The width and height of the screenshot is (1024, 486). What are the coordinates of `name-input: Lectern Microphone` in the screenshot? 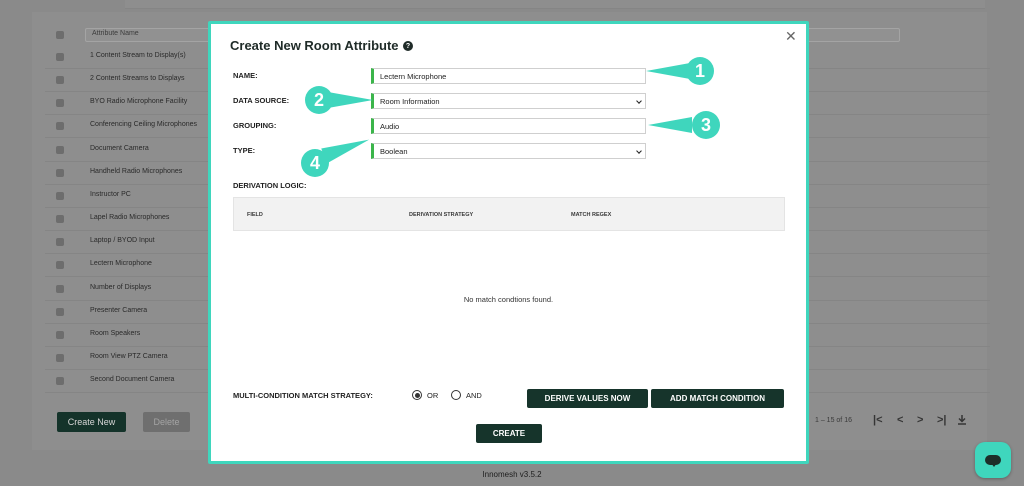 It's located at (508, 76).